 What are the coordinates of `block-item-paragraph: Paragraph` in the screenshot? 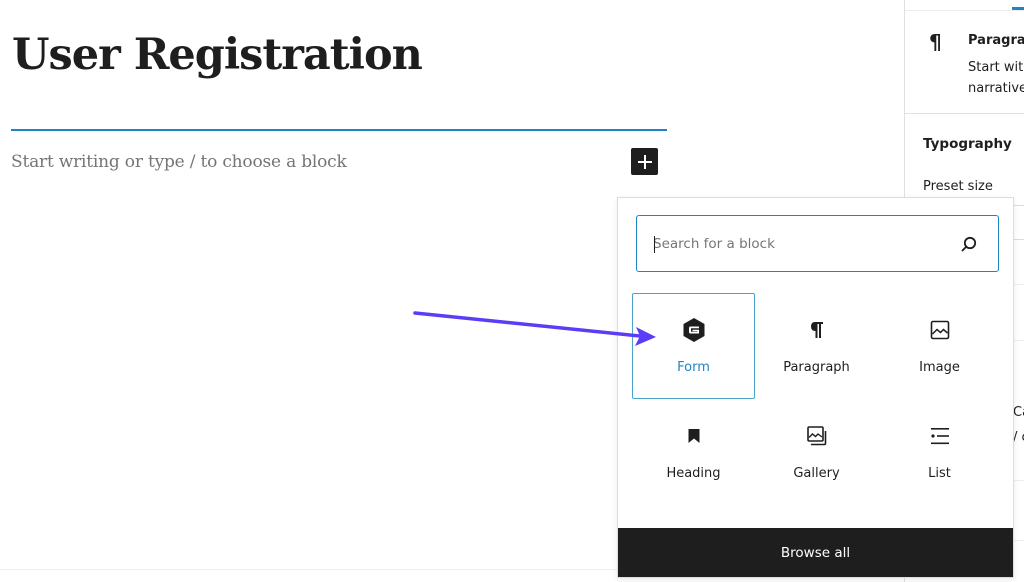 It's located at (816, 346).